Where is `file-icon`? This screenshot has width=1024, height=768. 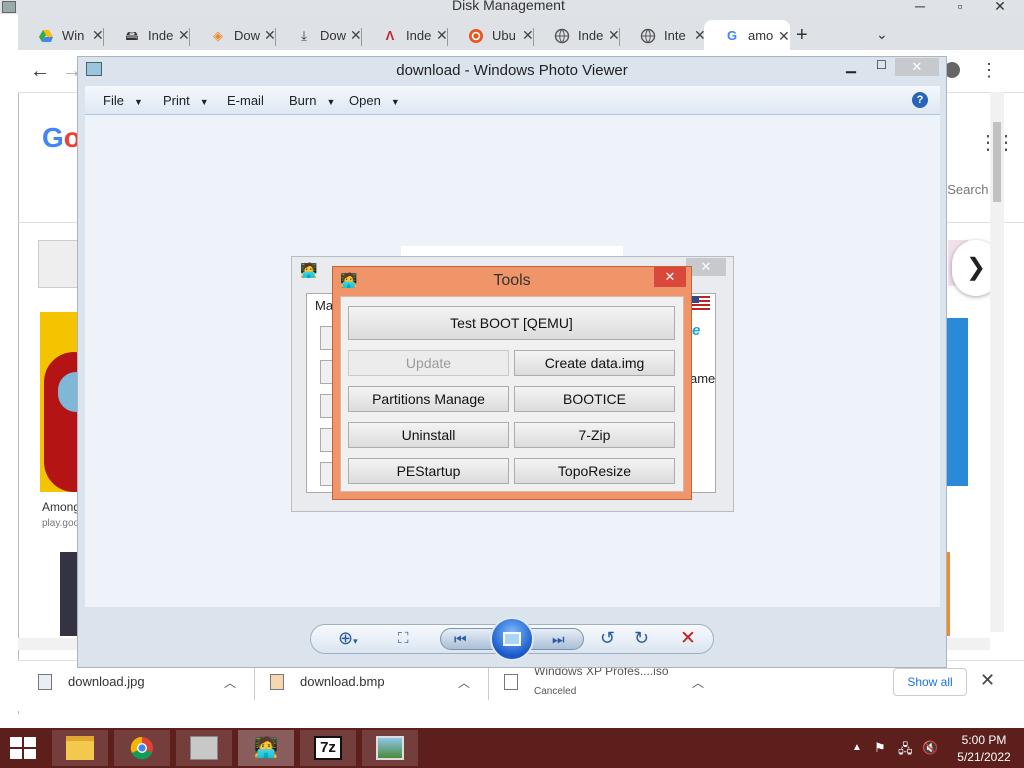
file-icon is located at coordinates (277, 682).